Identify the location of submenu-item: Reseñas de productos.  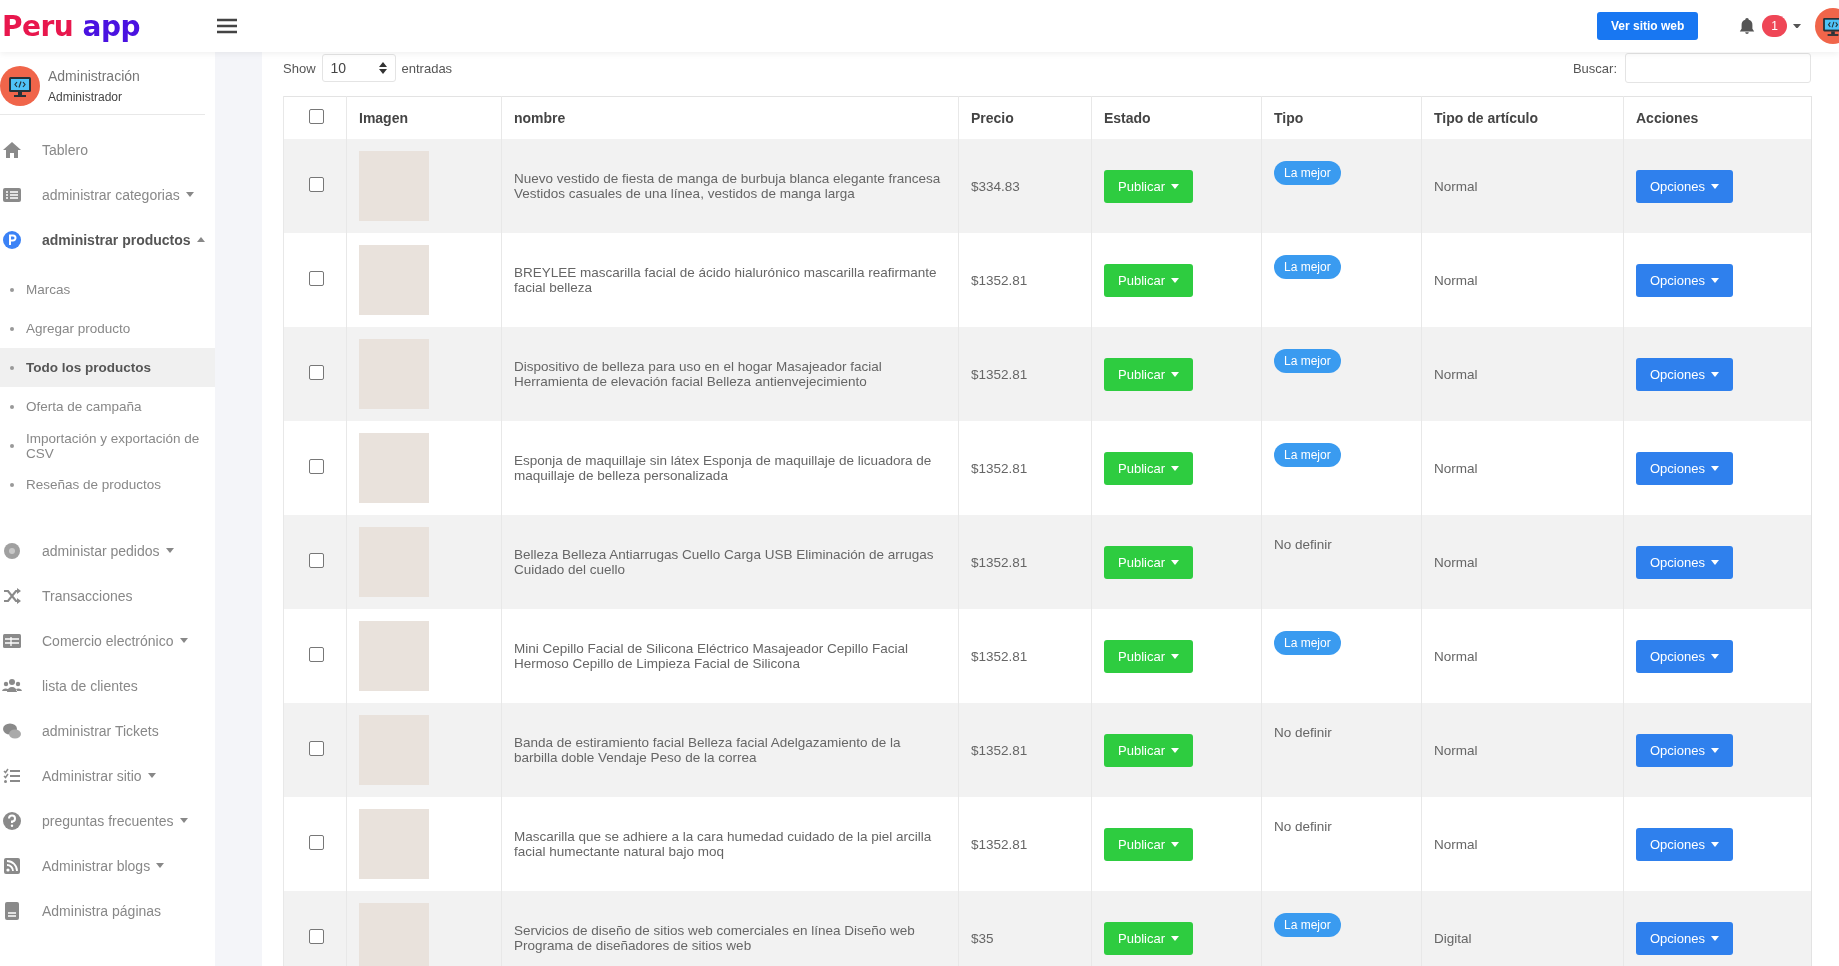
(107, 484).